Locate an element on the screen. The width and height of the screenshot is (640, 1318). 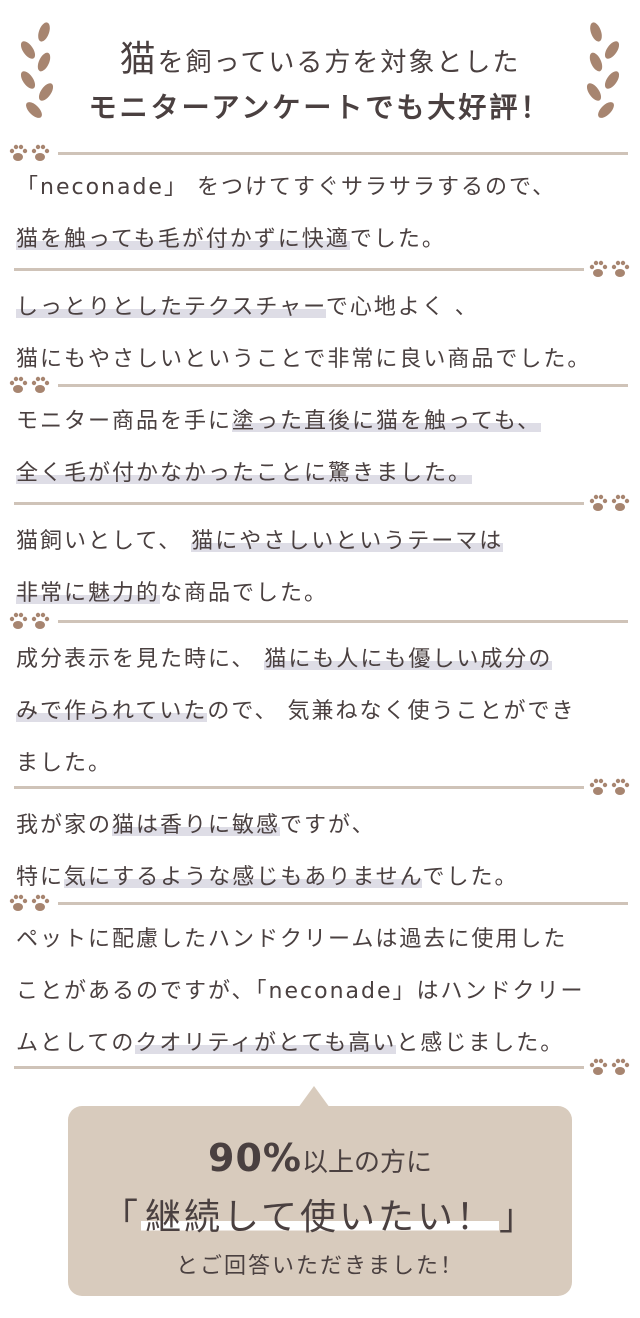
review-text: 特に is located at coordinates (40, 877).